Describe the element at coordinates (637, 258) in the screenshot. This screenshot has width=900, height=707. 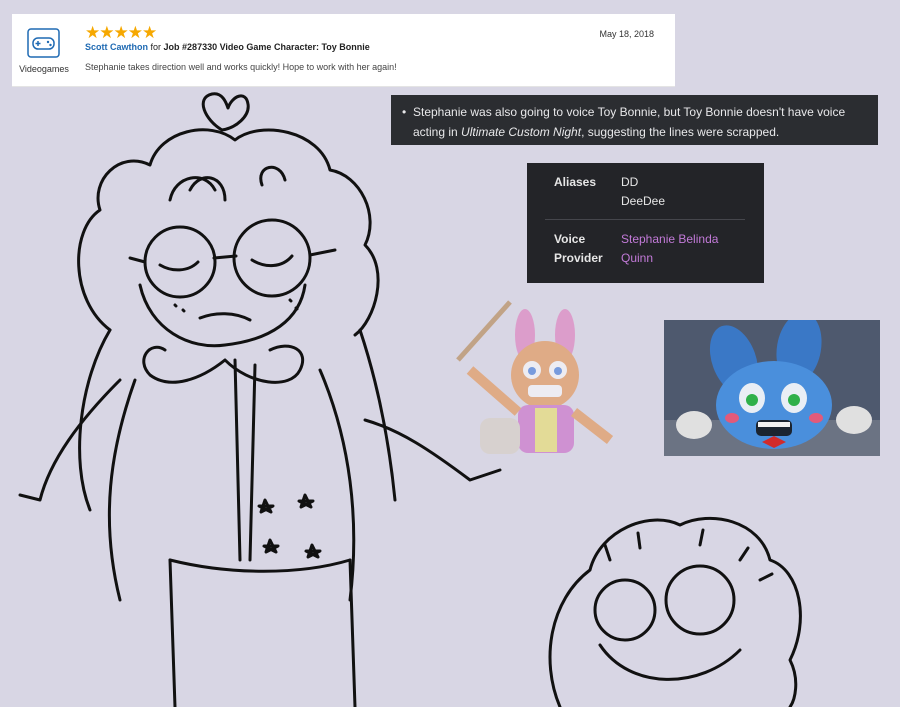
I see `voice-provider-link: Quinn` at that location.